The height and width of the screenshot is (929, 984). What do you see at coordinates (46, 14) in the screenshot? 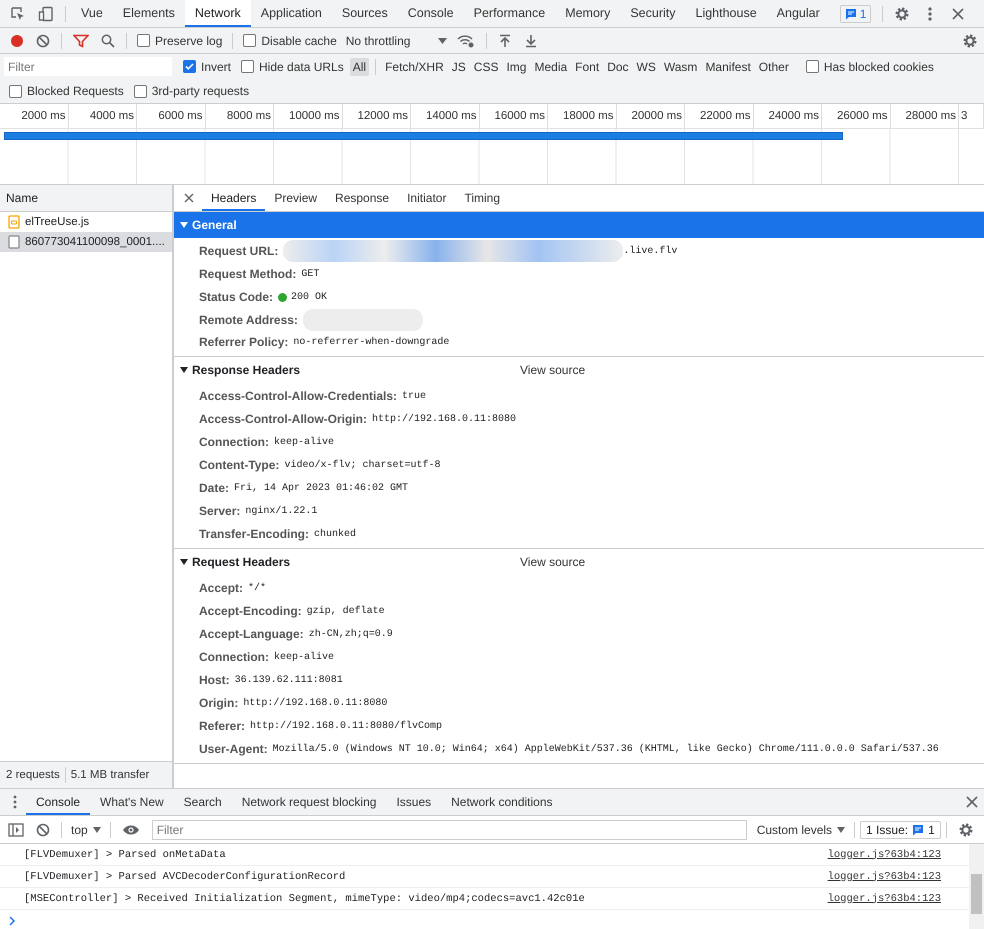
I see `device-icon` at bounding box center [46, 14].